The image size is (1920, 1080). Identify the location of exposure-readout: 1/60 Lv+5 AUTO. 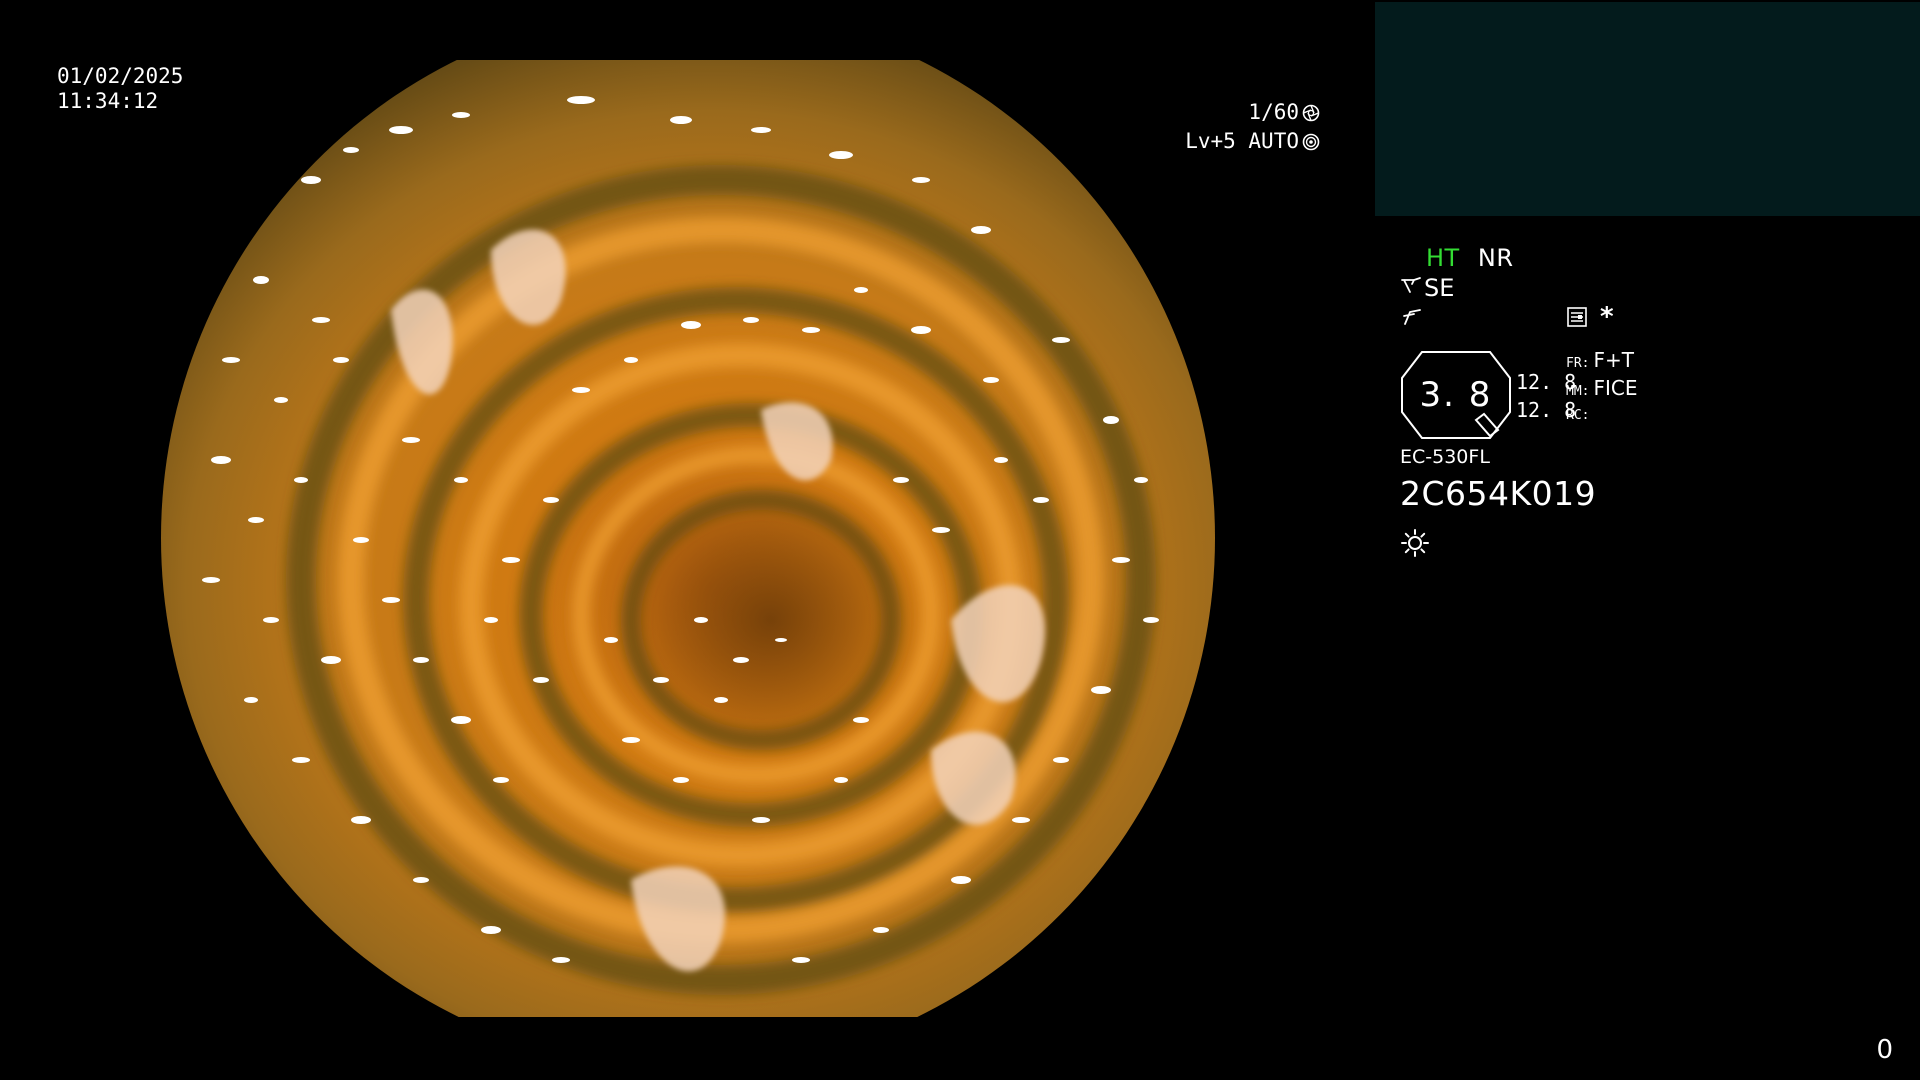
(1252, 127).